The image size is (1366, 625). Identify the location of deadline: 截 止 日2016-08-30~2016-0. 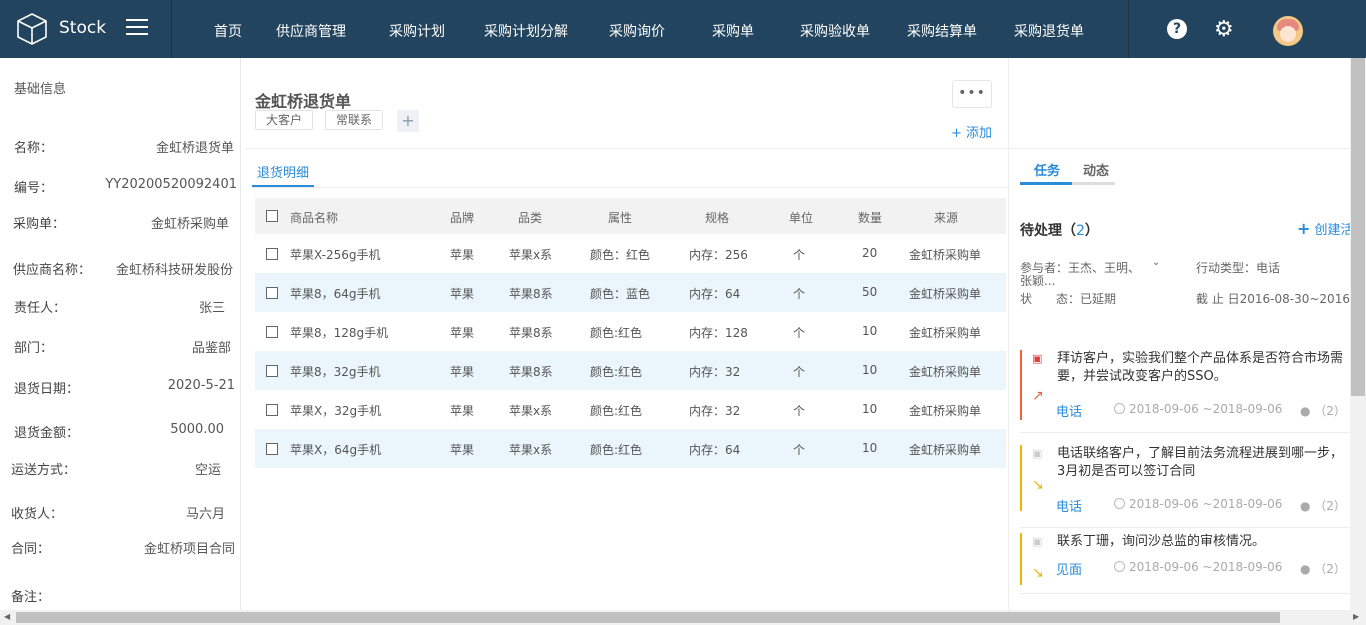
(1279, 299).